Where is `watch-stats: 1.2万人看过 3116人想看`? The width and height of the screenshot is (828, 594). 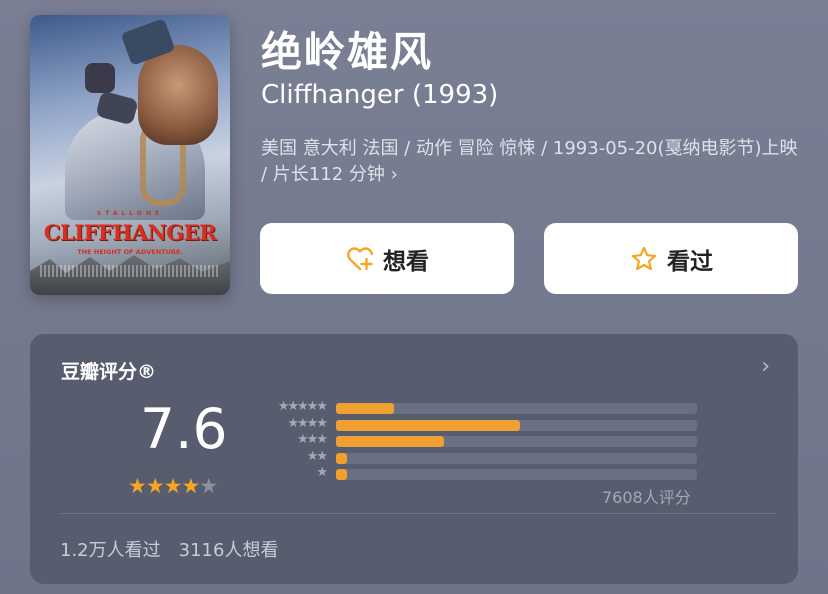
watch-stats: 1.2万人看过 3116人想看 is located at coordinates (169, 549).